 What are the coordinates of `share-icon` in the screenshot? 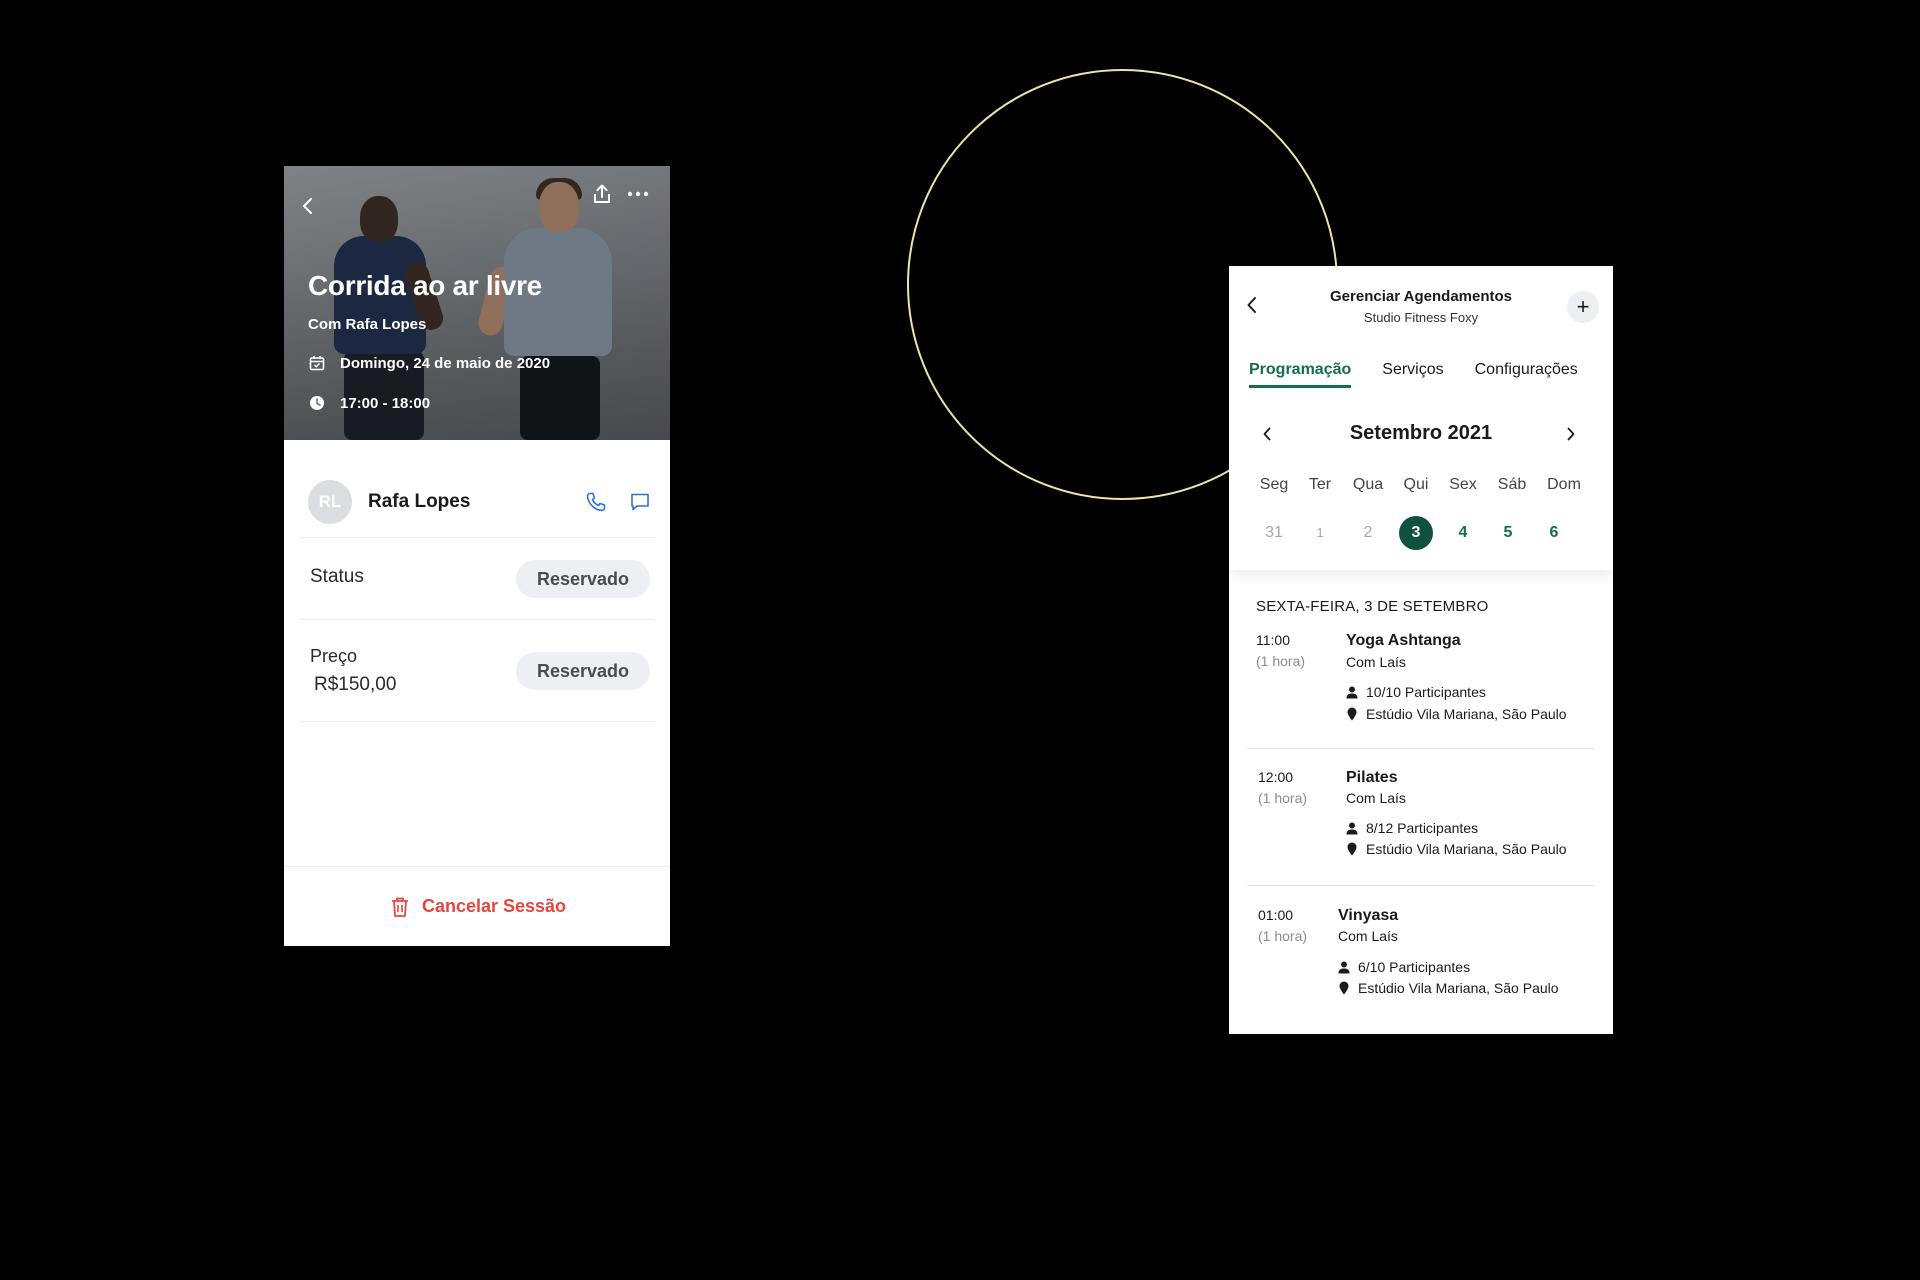 It's located at (602, 194).